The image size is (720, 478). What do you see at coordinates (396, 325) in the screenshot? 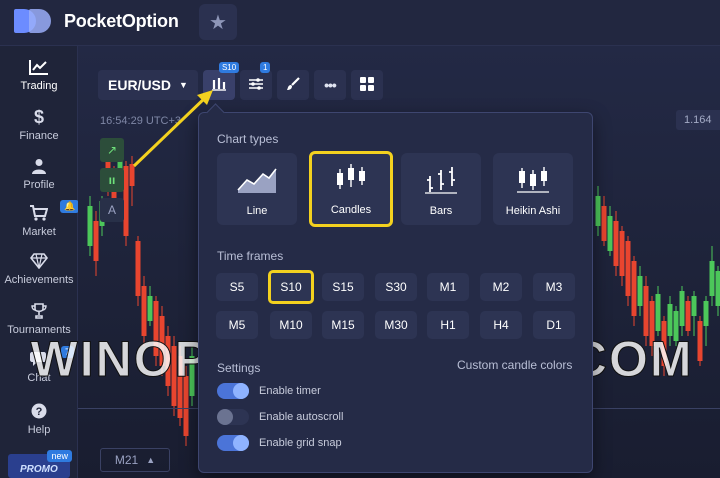
I see `timeframe-option: M30` at bounding box center [396, 325].